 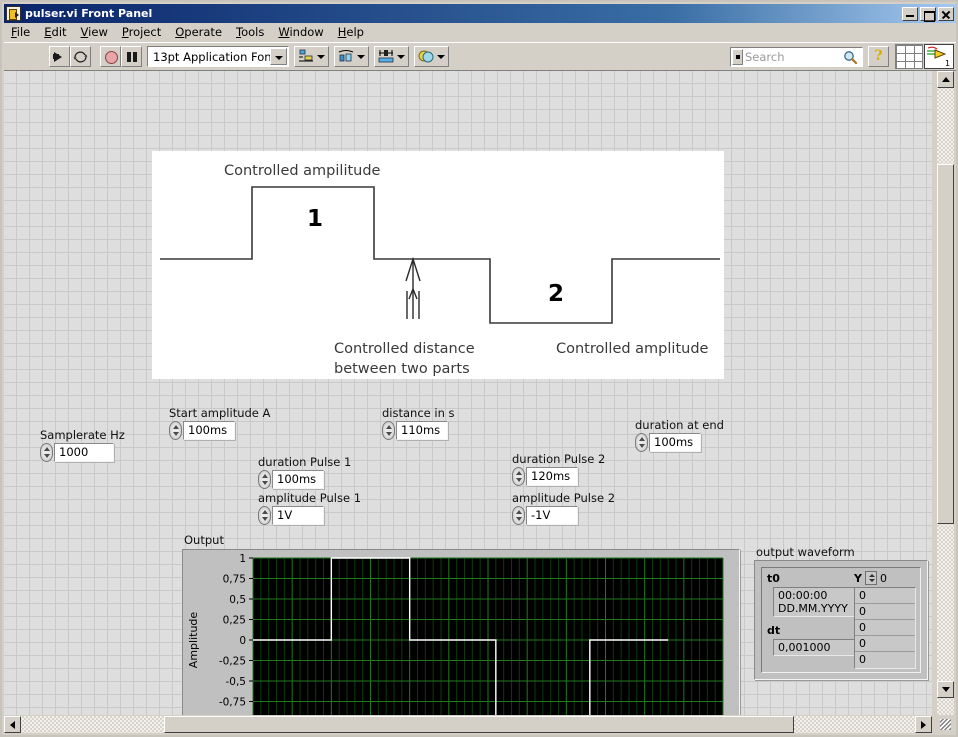 What do you see at coordinates (84, 452) in the screenshot?
I see `input-samplerate-hz: 1000` at bounding box center [84, 452].